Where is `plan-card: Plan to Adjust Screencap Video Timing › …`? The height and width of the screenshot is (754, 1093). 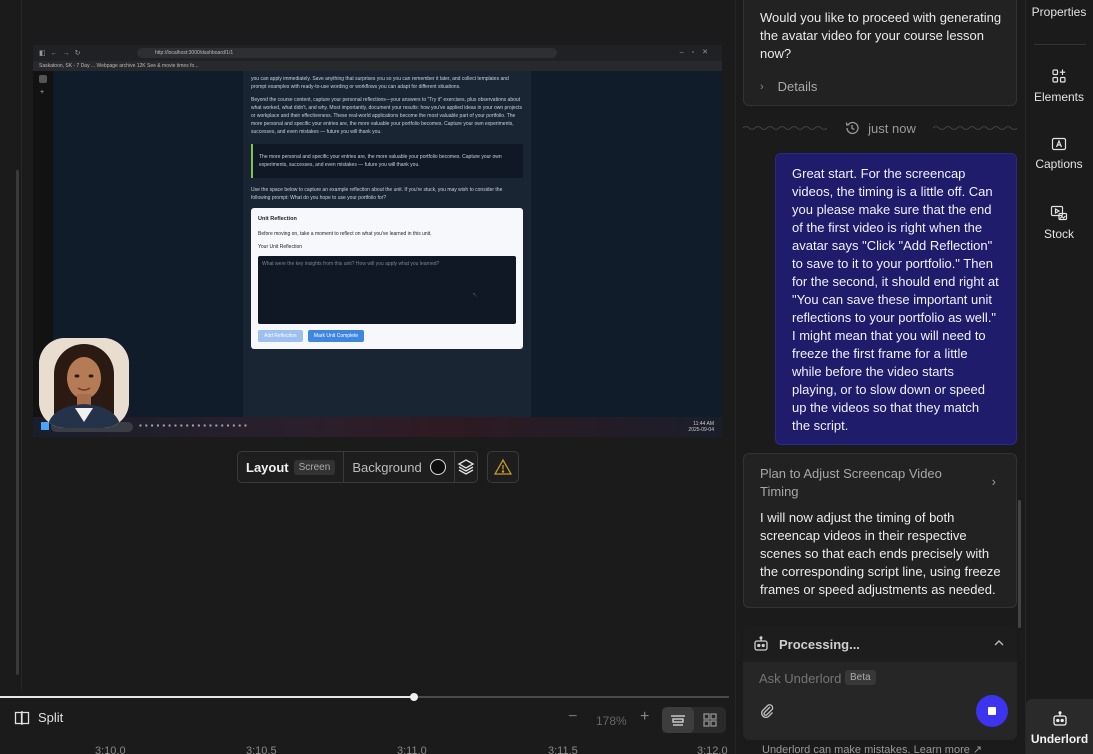 plan-card: Plan to Adjust Screencap Video Timing › … is located at coordinates (880, 530).